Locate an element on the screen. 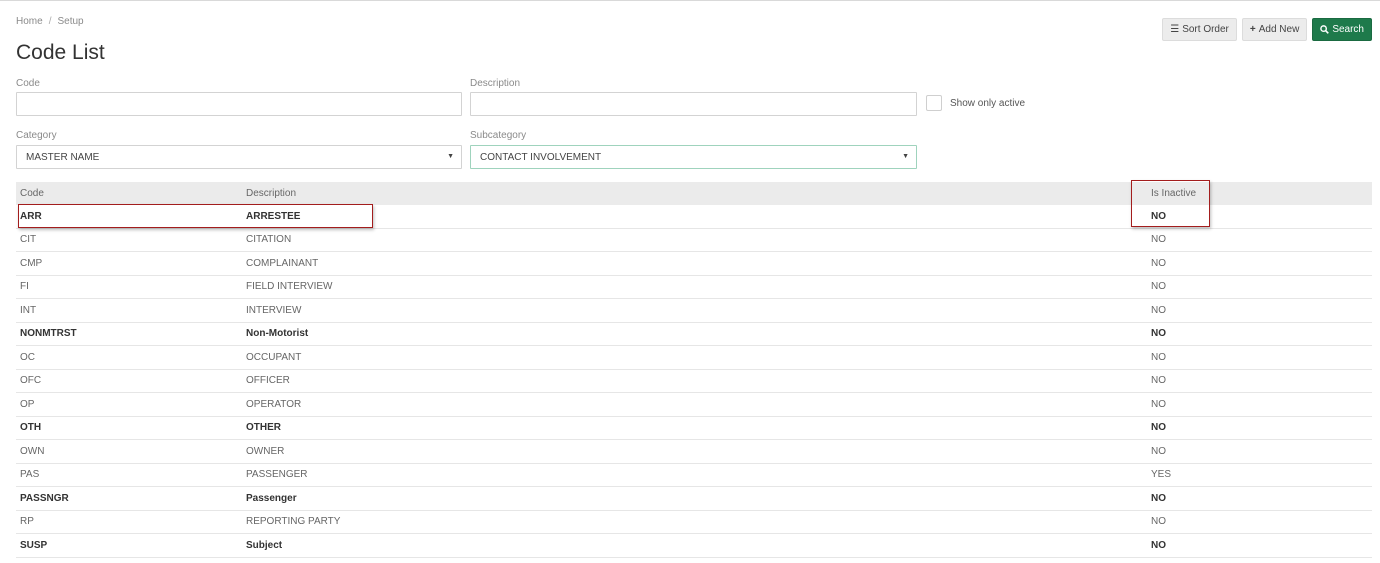  cell-description: OPERATOR is located at coordinates (274, 404).